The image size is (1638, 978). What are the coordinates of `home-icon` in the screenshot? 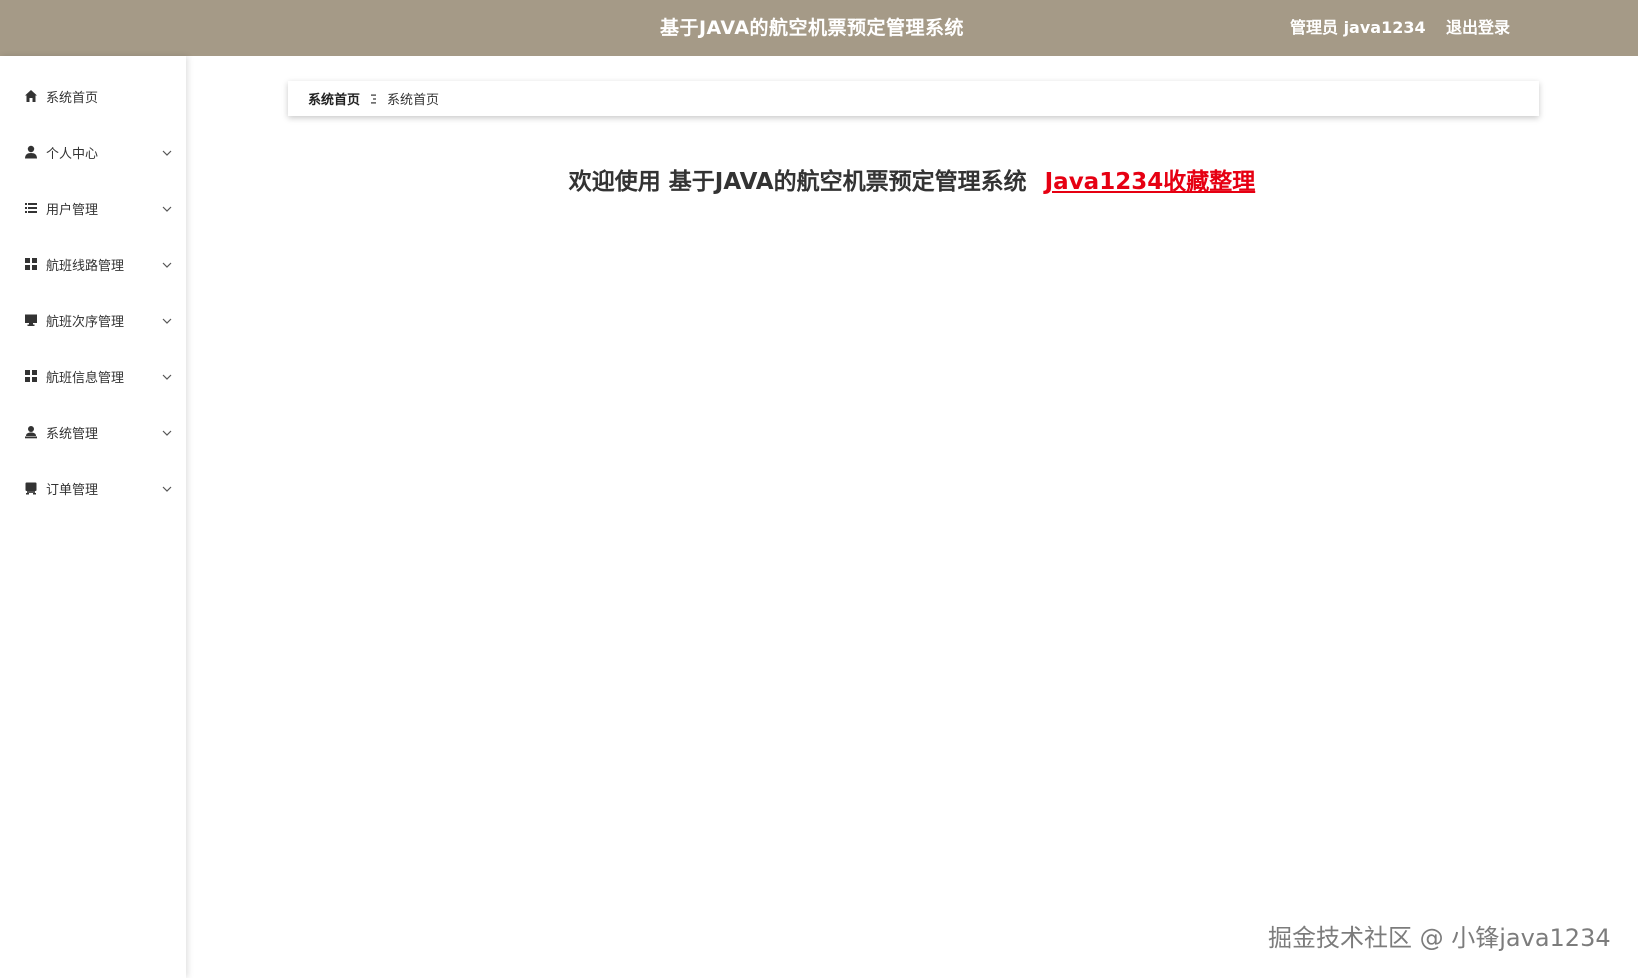 It's located at (31, 96).